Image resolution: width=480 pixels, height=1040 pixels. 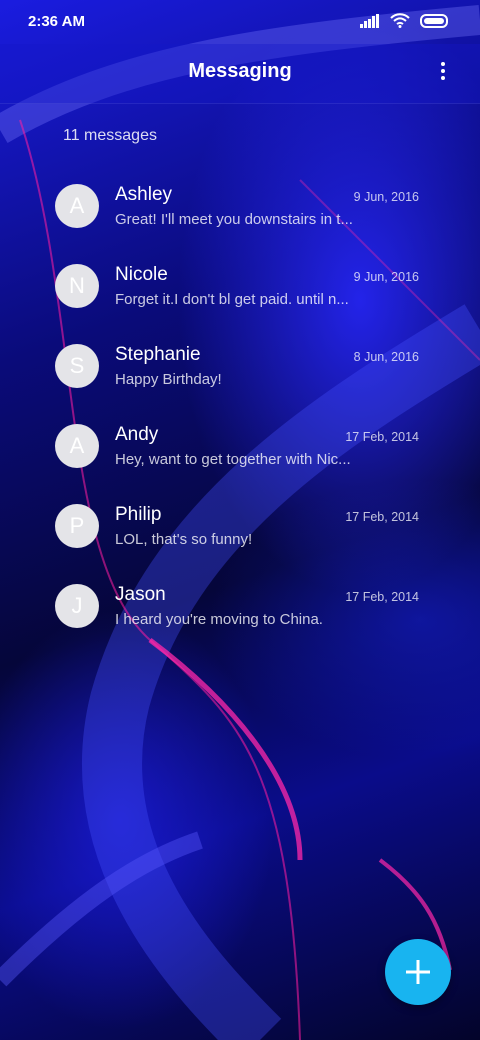 I want to click on avatar: S, so click(x=77, y=366).